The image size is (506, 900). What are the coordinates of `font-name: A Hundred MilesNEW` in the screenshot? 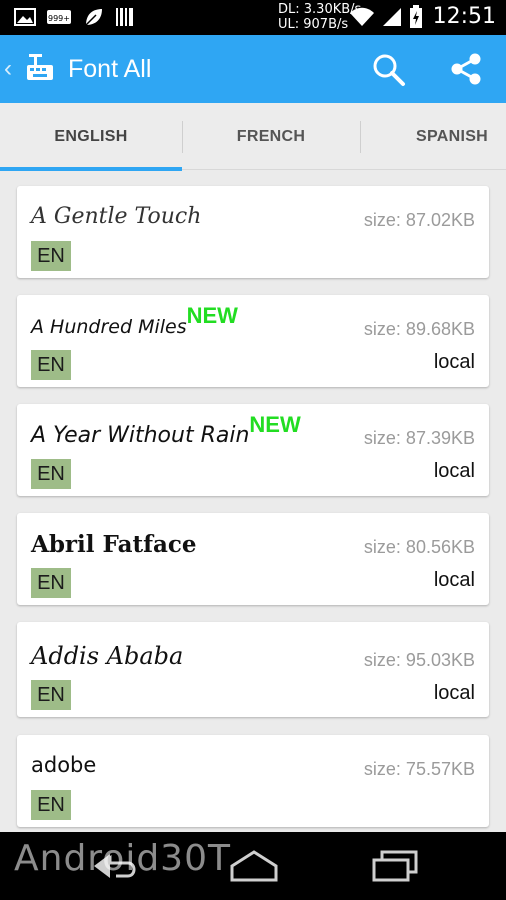 It's located at (134, 321).